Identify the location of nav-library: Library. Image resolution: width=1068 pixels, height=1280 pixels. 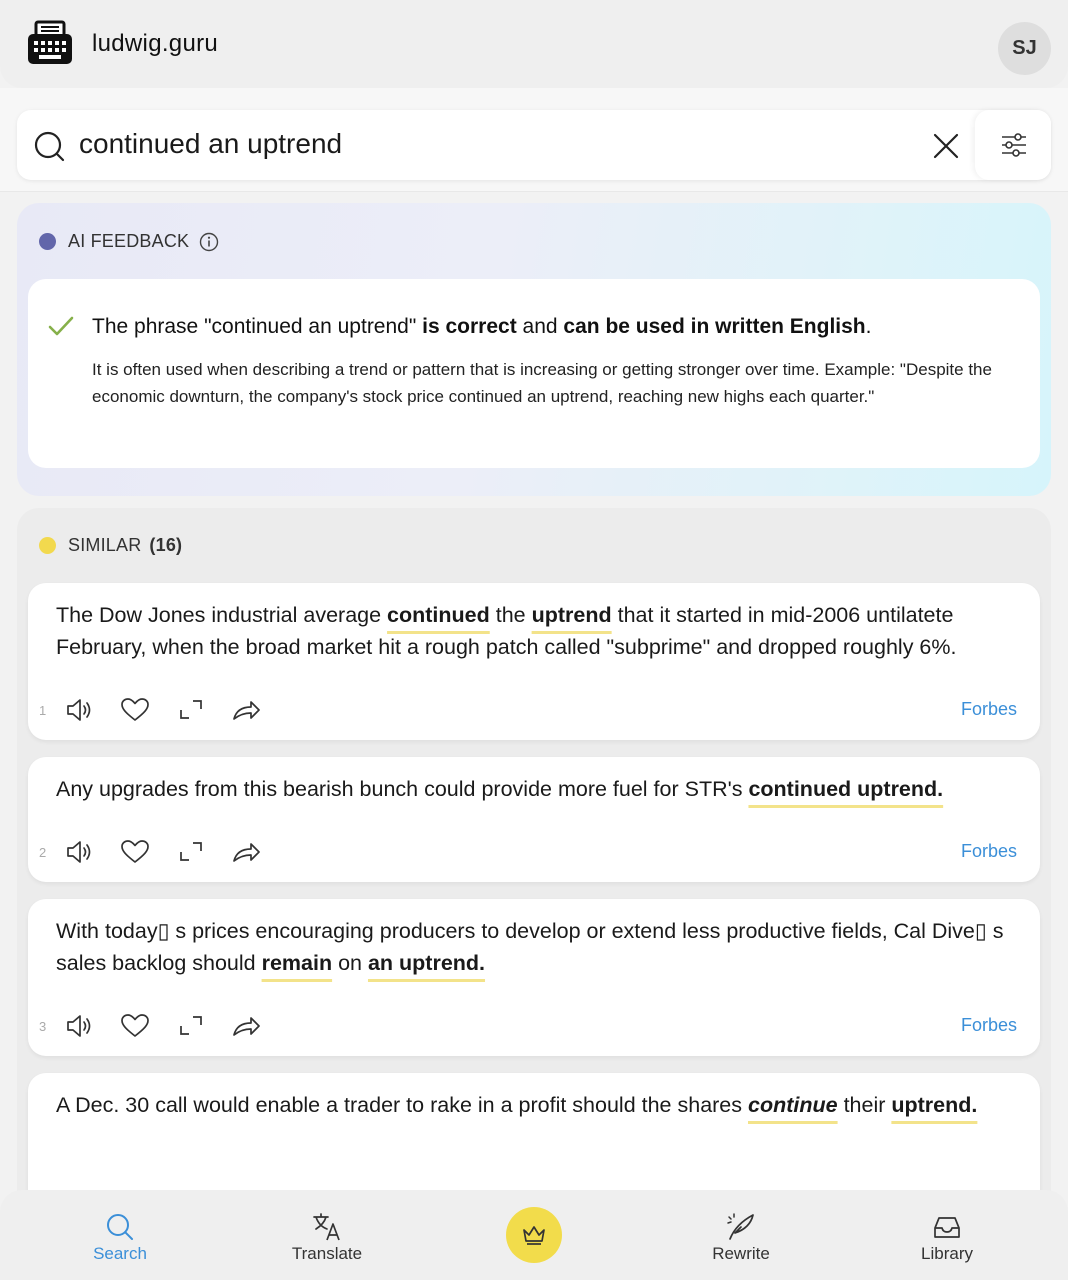
(947, 1238).